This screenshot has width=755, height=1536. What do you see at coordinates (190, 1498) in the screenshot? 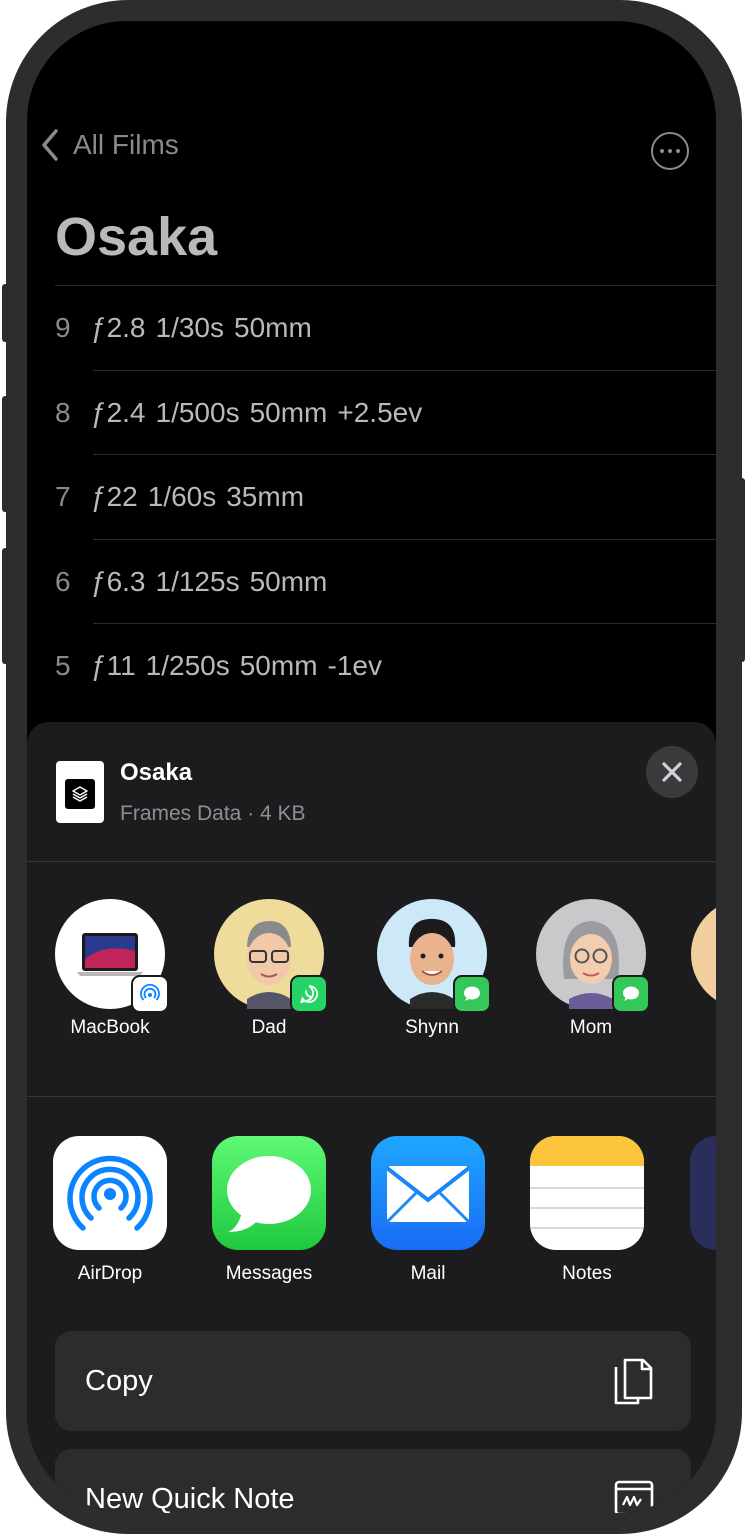
I see `action-label: New Quick Note` at bounding box center [190, 1498].